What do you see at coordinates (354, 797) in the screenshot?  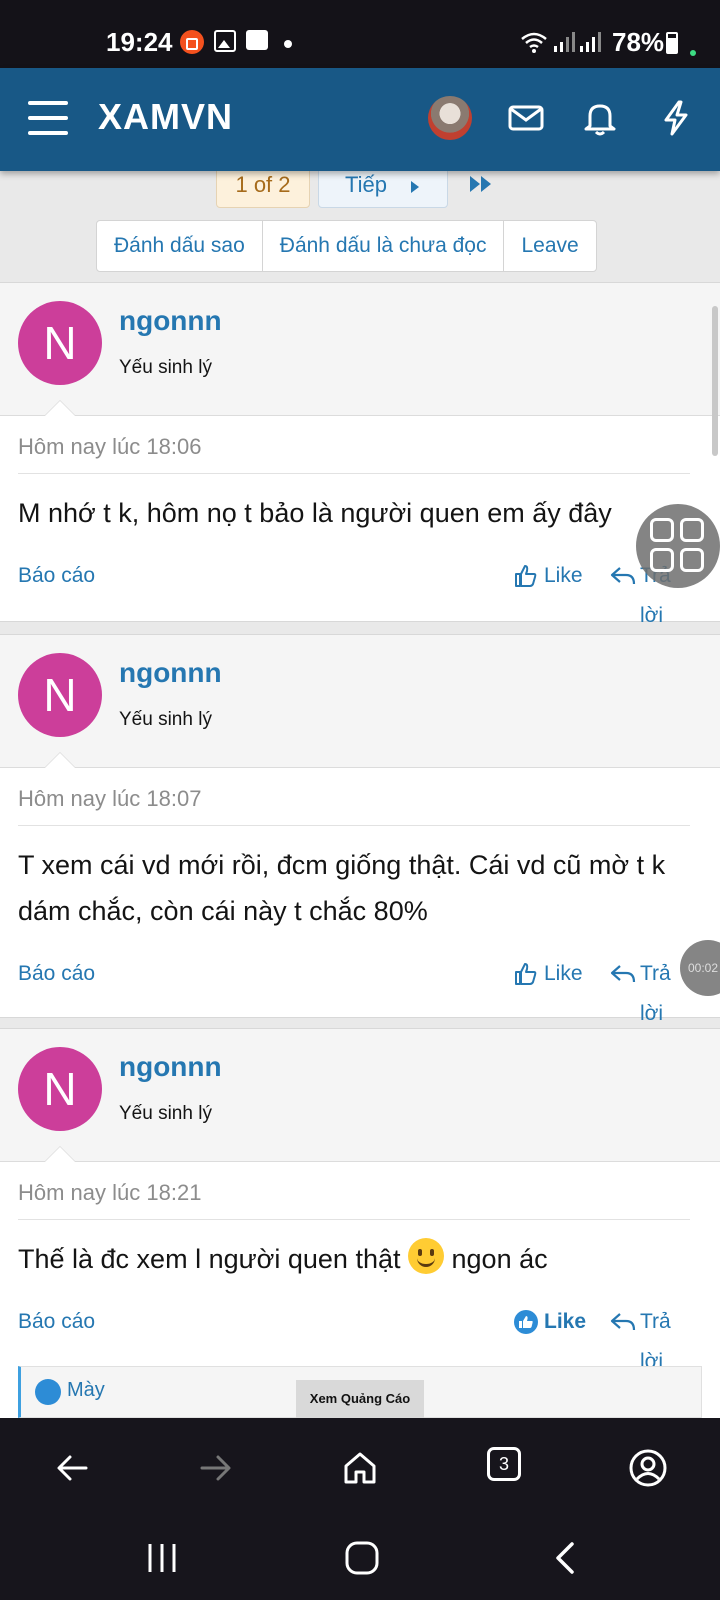 I see `post-date: Hôm nay lúc 18:07` at bounding box center [354, 797].